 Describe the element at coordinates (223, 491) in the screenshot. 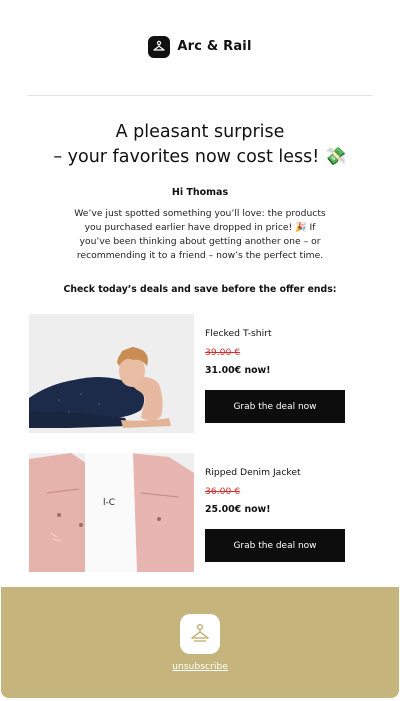

I see `old-price: 36.00 €` at that location.